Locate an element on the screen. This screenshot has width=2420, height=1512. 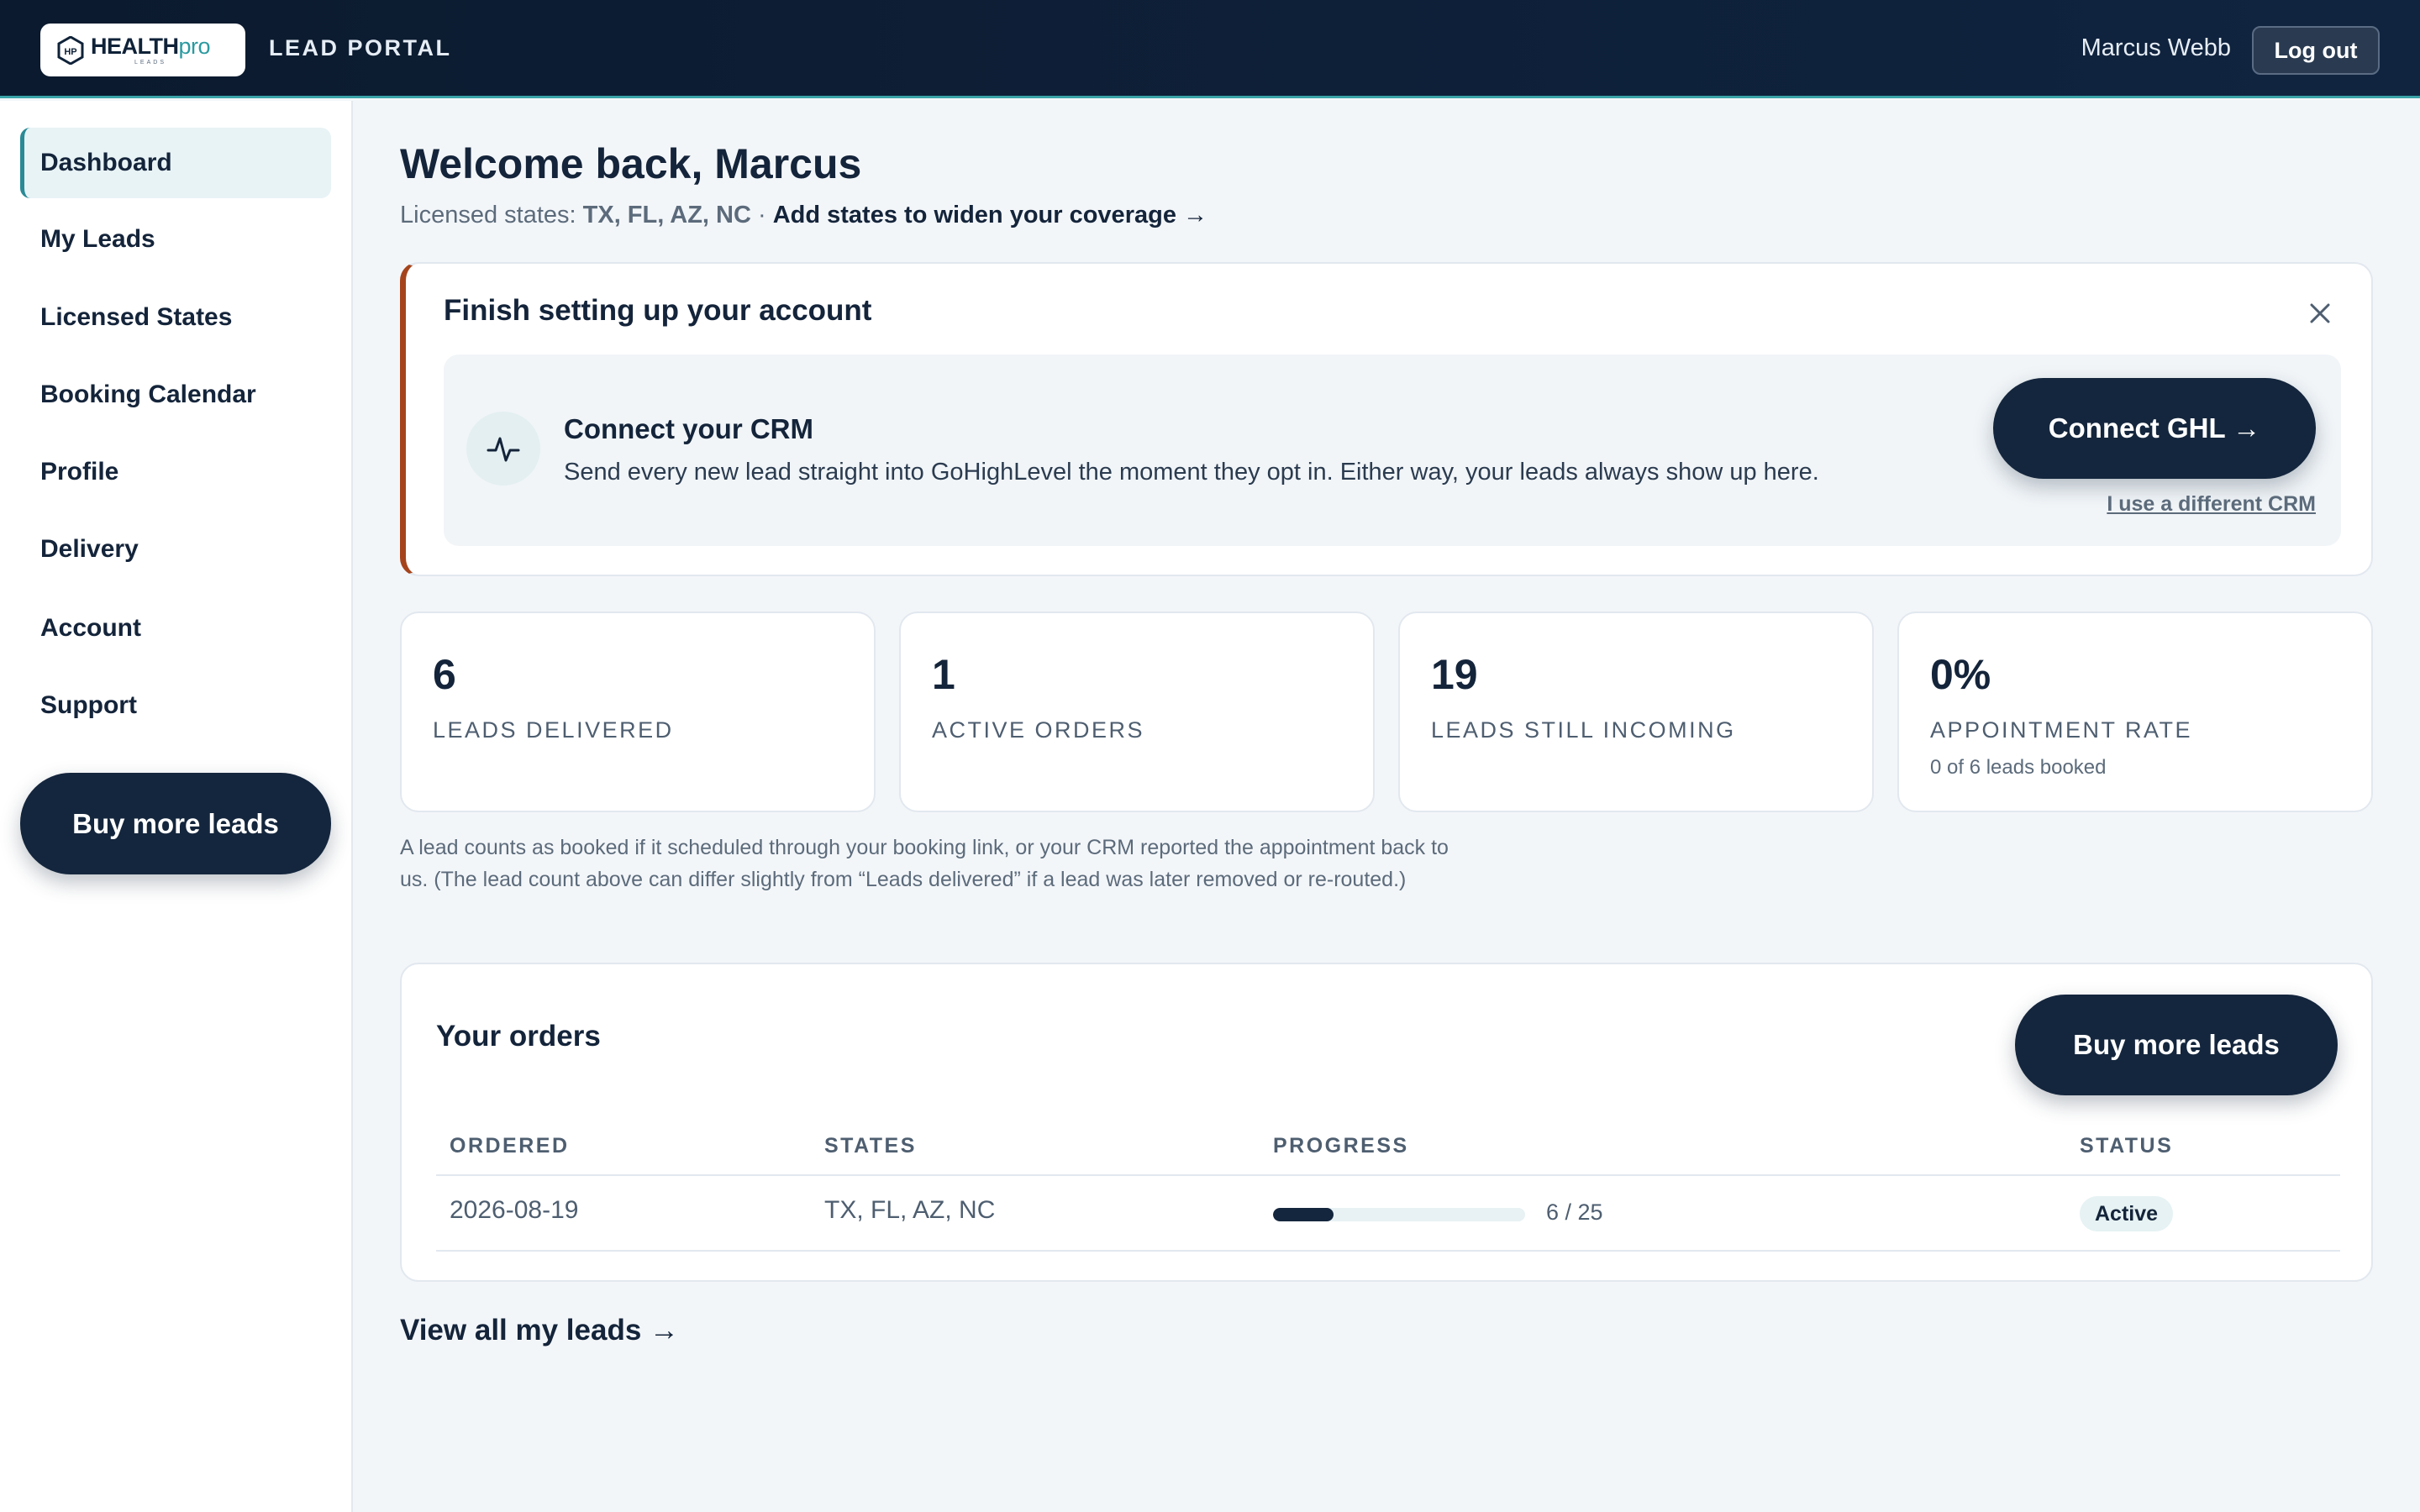
states-prefix: Licensed states: is located at coordinates (492, 215).